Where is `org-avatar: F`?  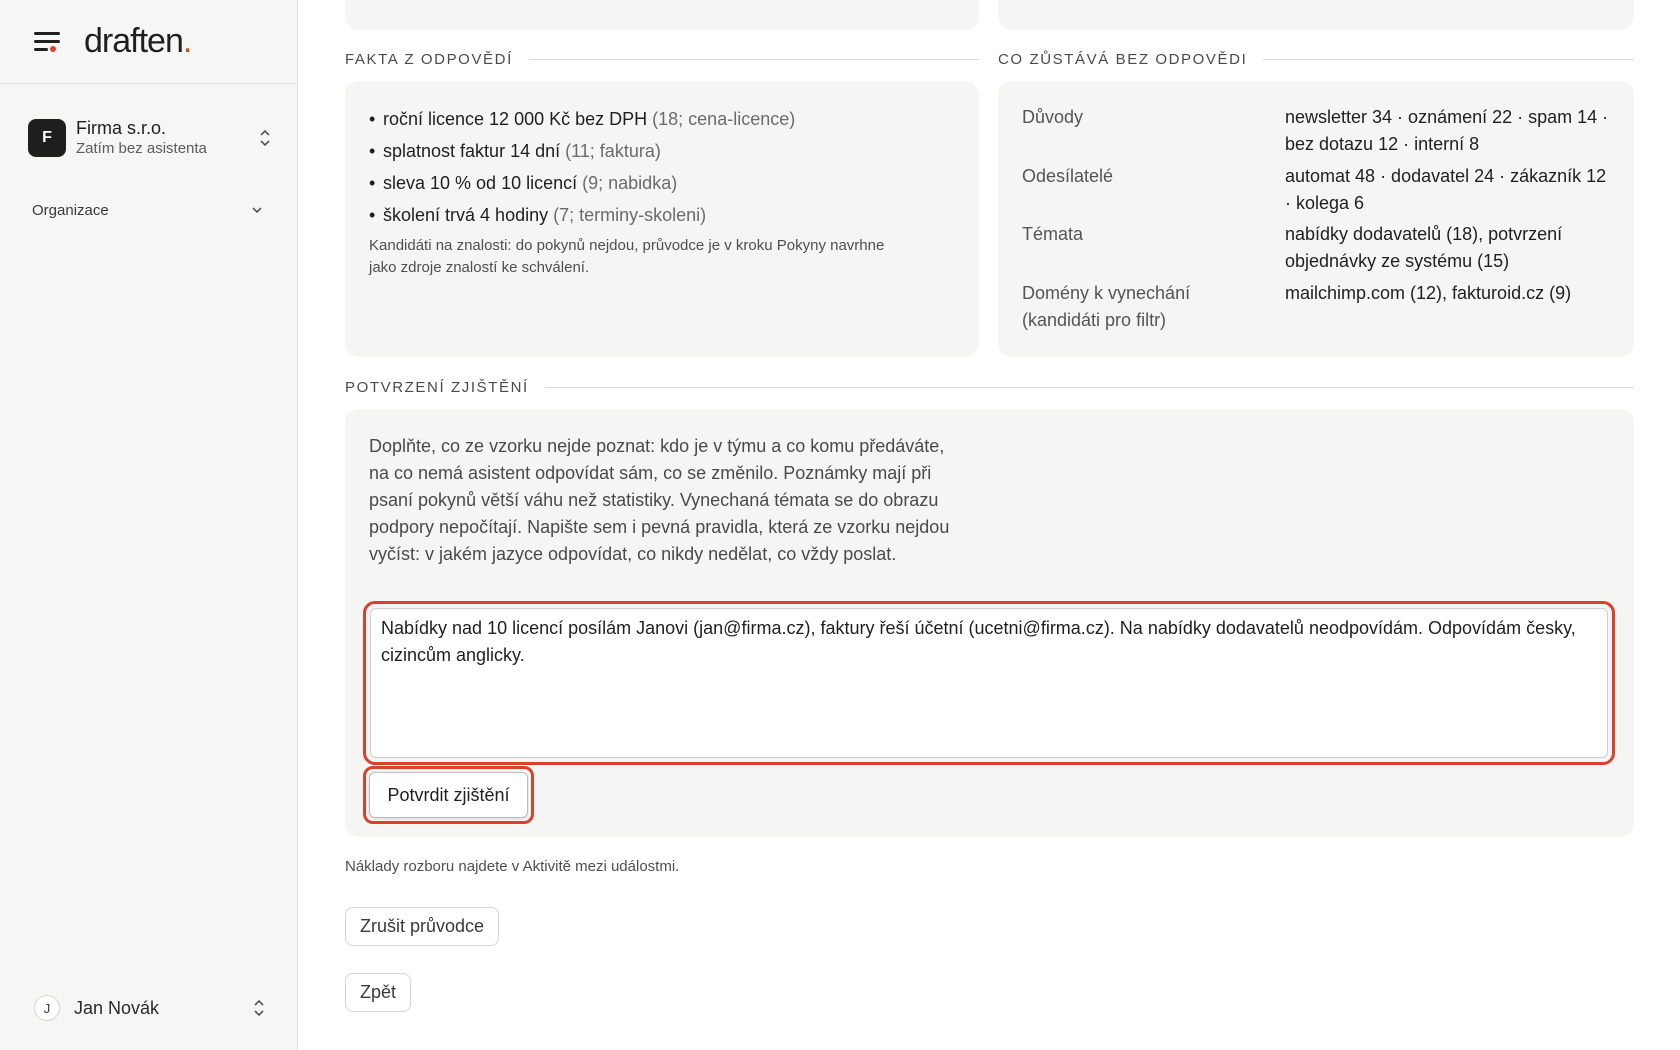 org-avatar: F is located at coordinates (47, 138).